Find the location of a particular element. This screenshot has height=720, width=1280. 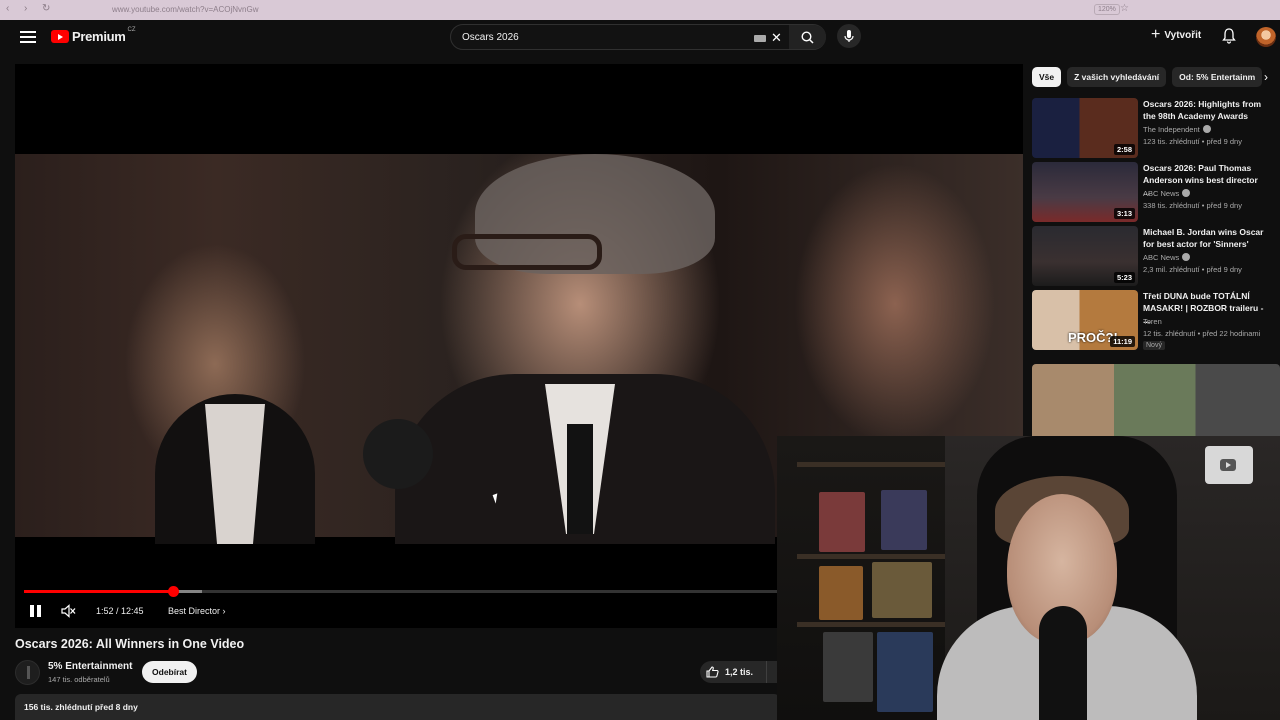

views-and-date: 156 tis. zhlédnutí před 8 dny is located at coordinates (81, 707).